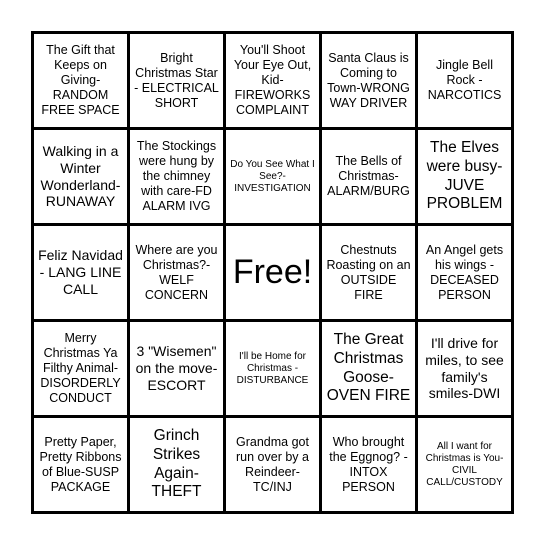 The image size is (544, 544). What do you see at coordinates (80, 176) in the screenshot?
I see `bingo-cell-r2-c1: Walking in a Winter Wonderland-RUNAWAY` at bounding box center [80, 176].